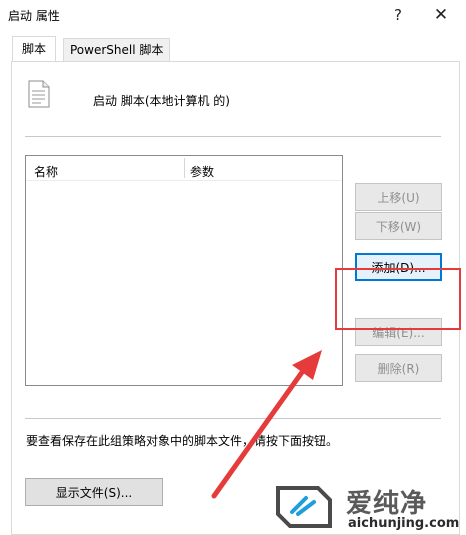 This screenshot has width=466, height=535. What do you see at coordinates (304, 507) in the screenshot?
I see `watermark-logo-icon` at bounding box center [304, 507].